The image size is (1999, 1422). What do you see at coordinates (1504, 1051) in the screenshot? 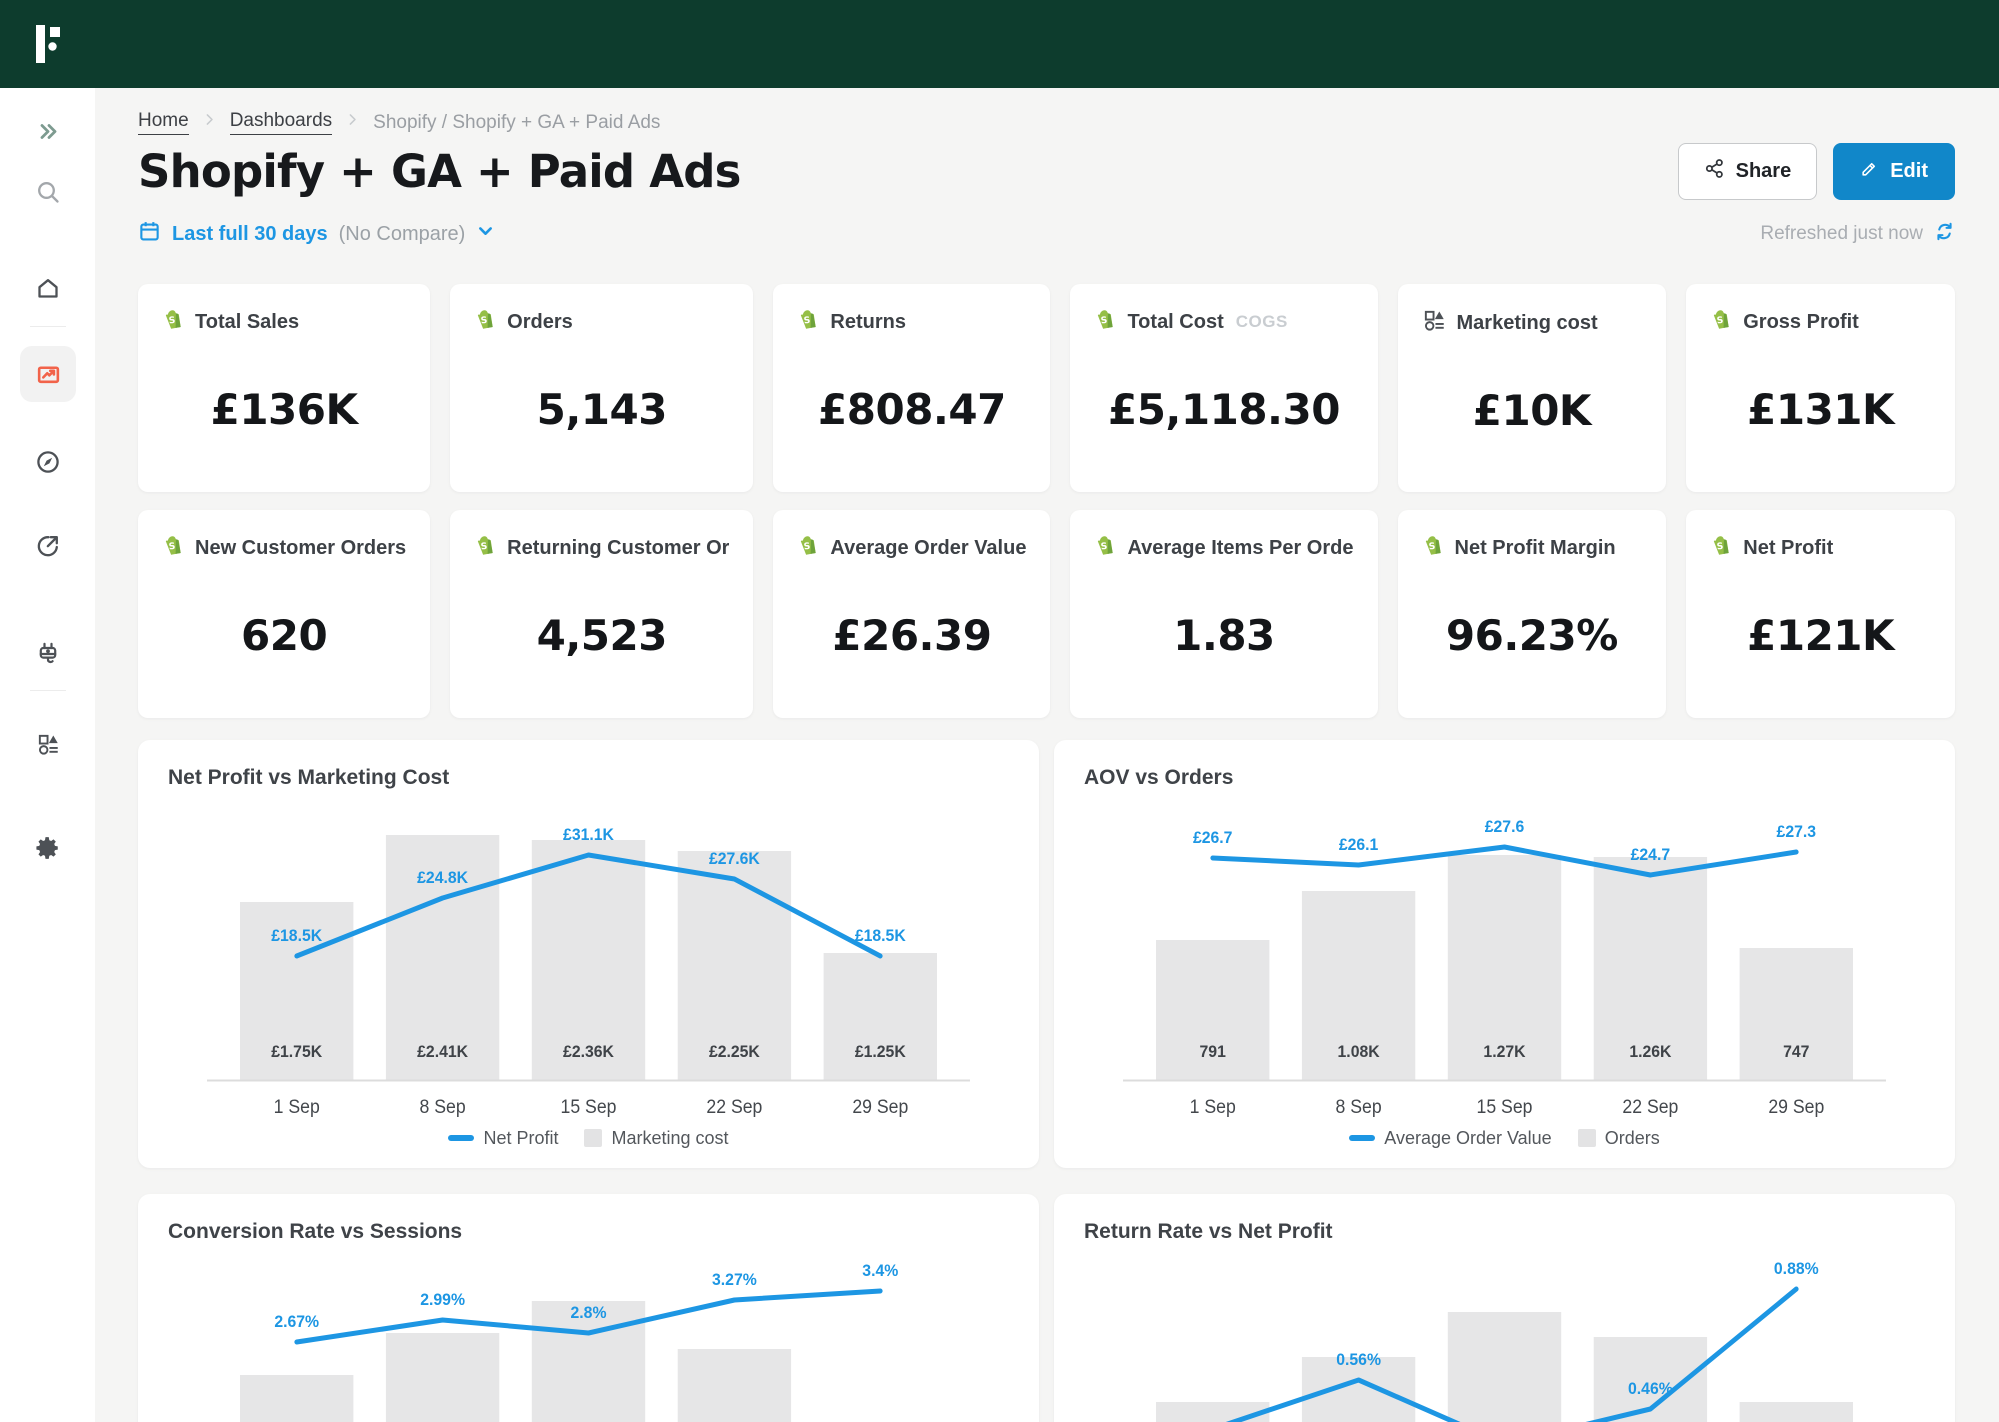
I see `bar-label: 1.27K` at bounding box center [1504, 1051].